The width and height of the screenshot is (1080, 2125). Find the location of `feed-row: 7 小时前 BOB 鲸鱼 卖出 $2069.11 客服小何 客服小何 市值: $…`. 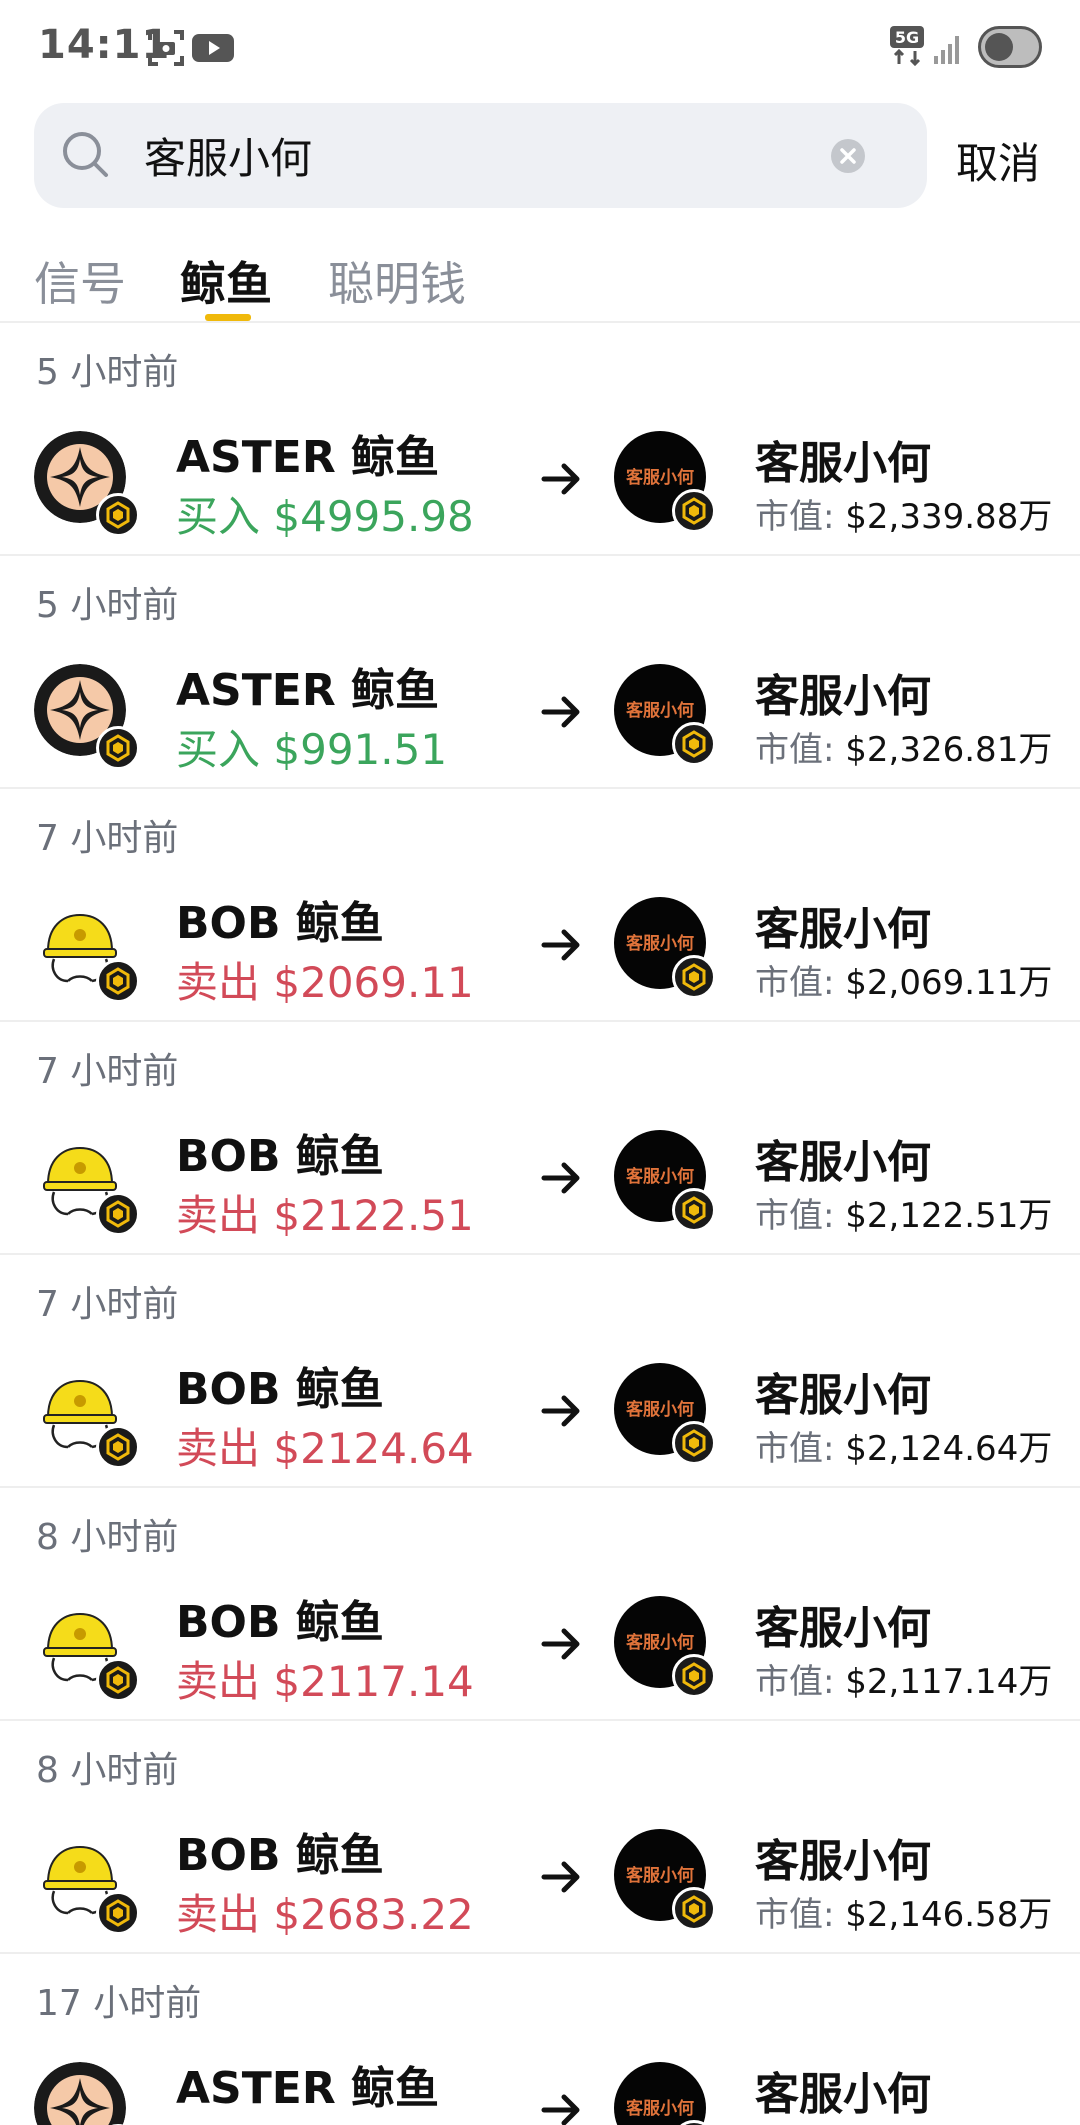

feed-row: 7 小时前 BOB 鲸鱼 卖出 $2069.11 客服小何 客服小何 市值: $… is located at coordinates (540, 905).